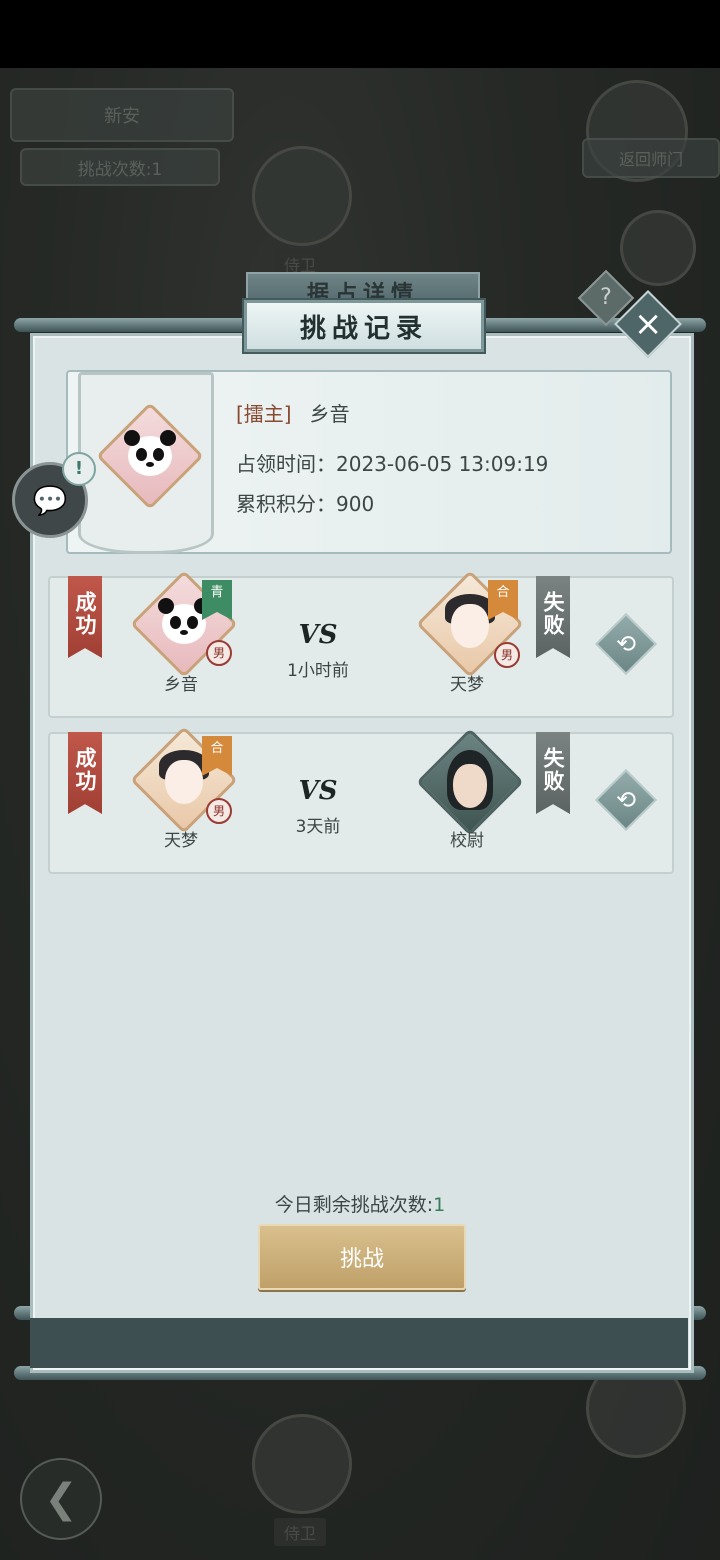 The image size is (720, 1560). I want to click on panel-bottom-shadow, so click(359, 1343).